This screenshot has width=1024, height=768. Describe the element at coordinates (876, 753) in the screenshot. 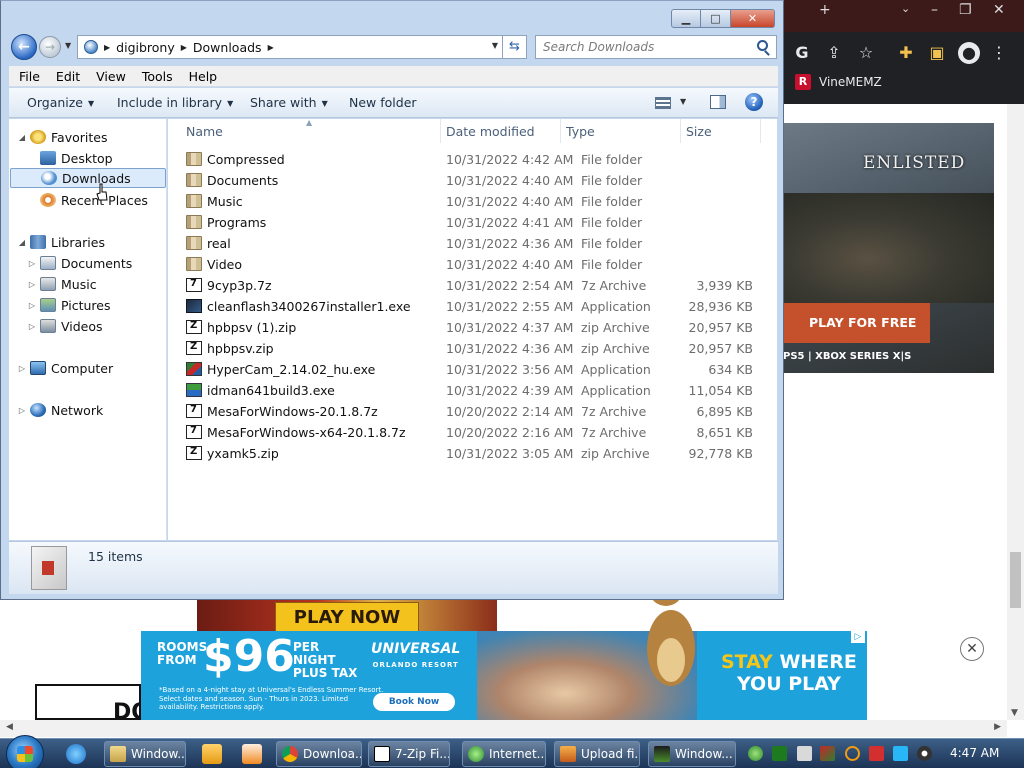

I see `tray-flag-icon` at that location.